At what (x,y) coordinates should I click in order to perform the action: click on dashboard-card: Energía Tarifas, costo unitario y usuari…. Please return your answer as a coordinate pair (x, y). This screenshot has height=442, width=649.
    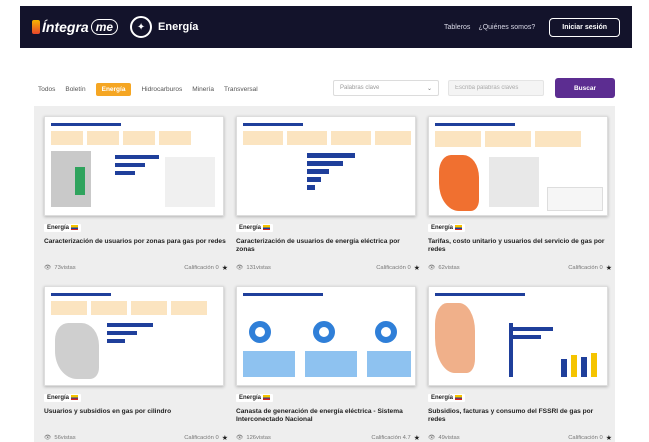
    Looking at the image, I should click on (520, 194).